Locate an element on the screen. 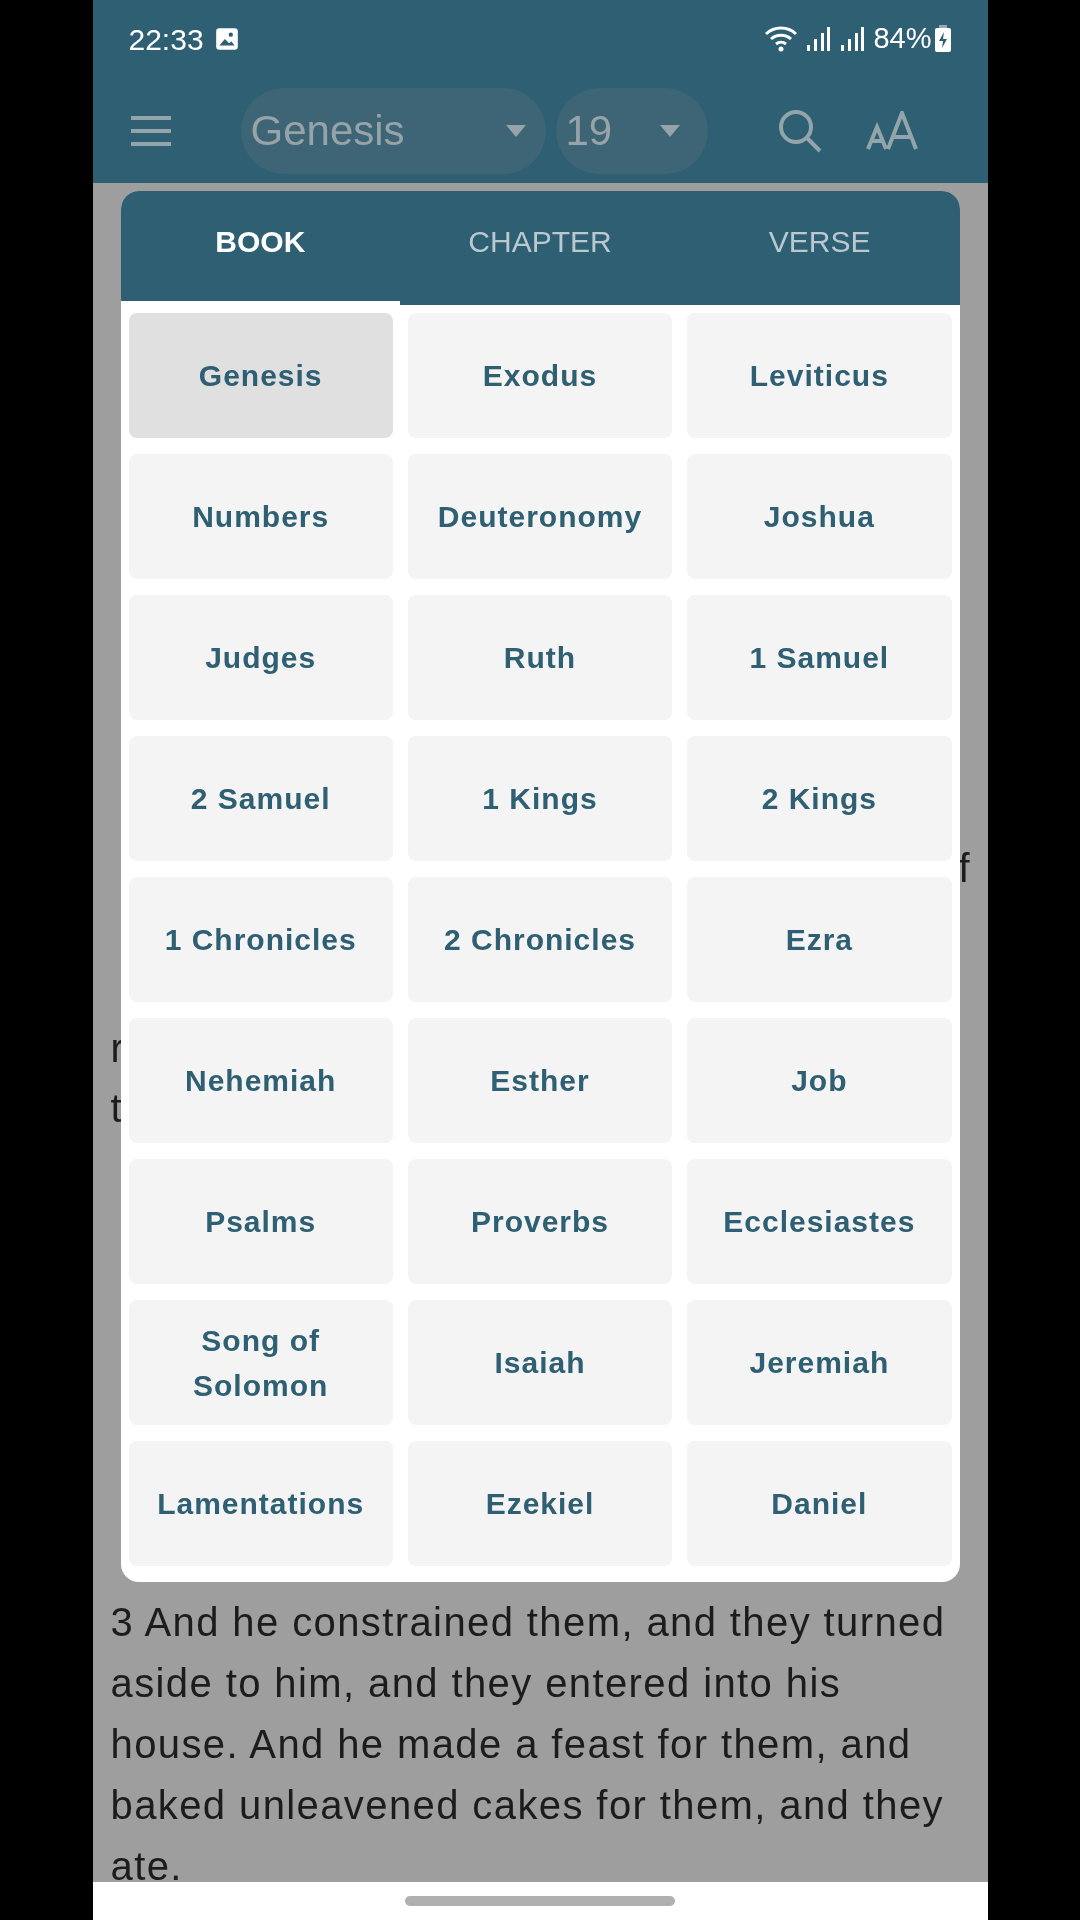  home-handle is located at coordinates (540, 1901).